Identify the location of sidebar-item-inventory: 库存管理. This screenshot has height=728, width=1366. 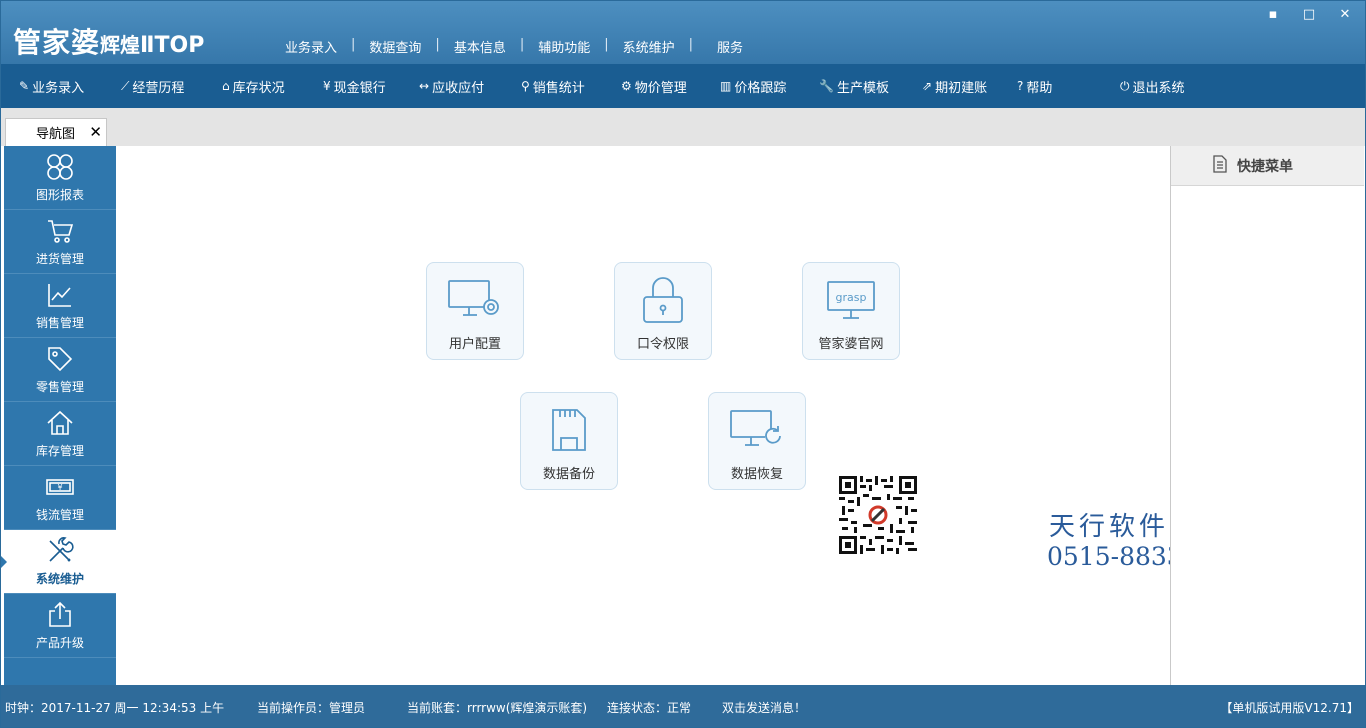
(60, 434).